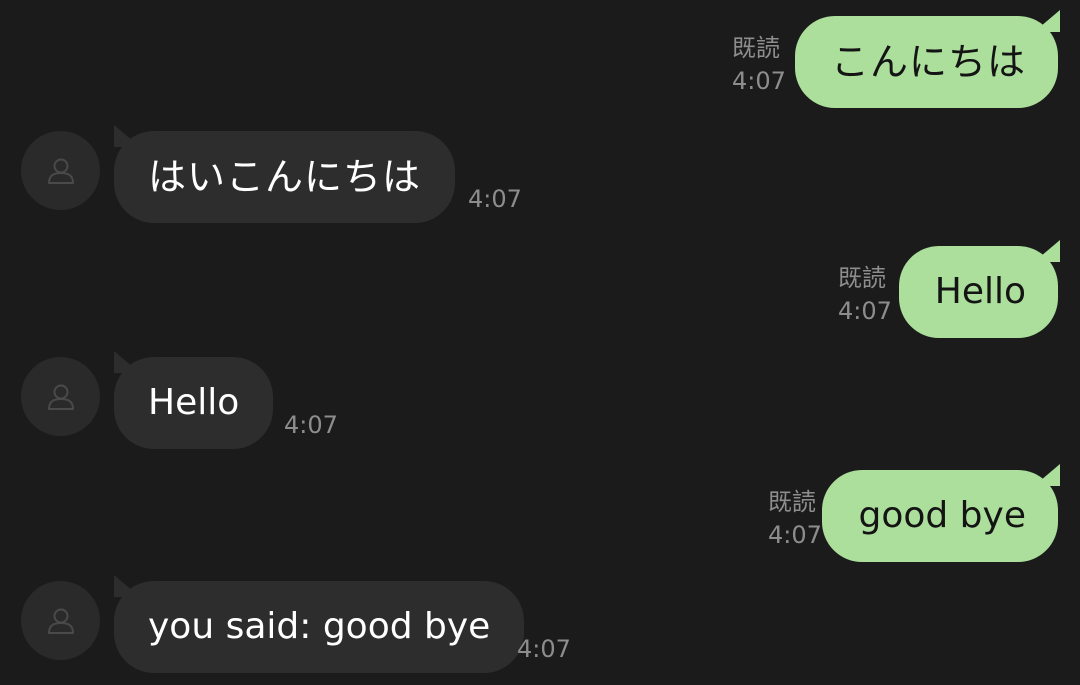 The width and height of the screenshot is (1080, 685). I want to click on message-bubble: you said: good bye, so click(319, 624).